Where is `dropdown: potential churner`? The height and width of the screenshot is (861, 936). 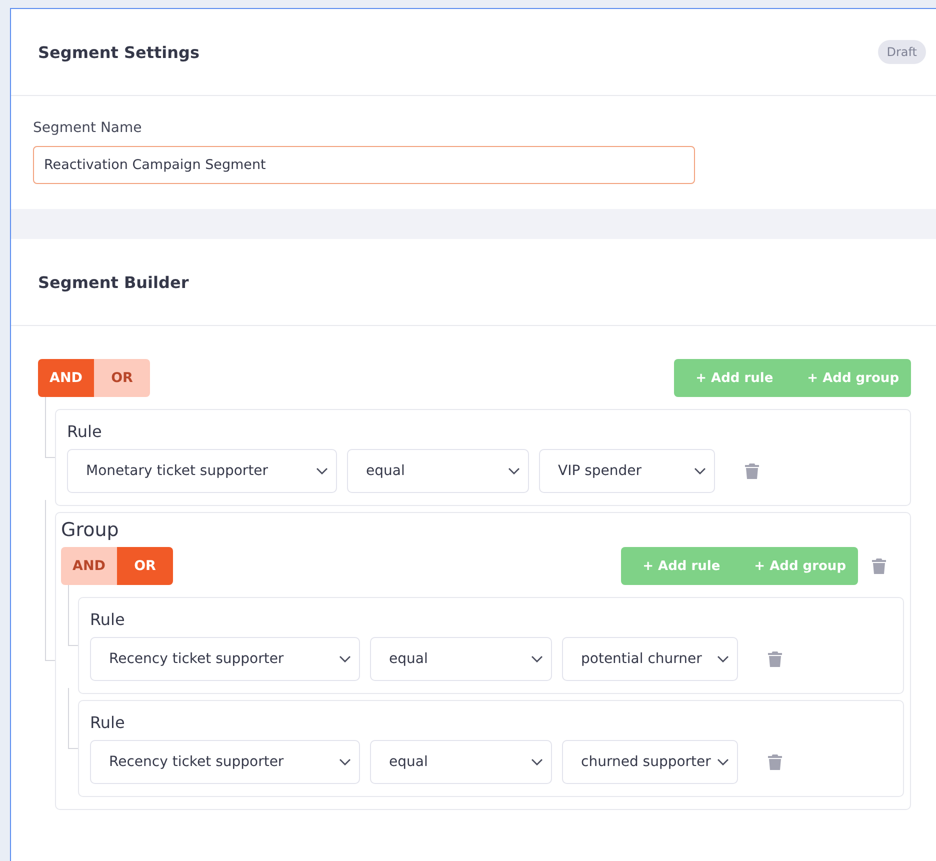 dropdown: potential churner is located at coordinates (650, 659).